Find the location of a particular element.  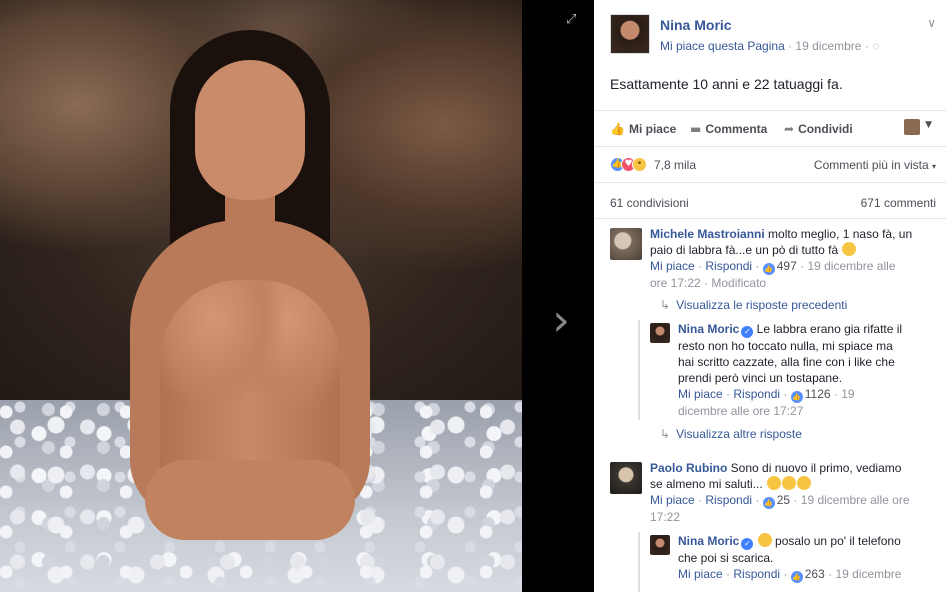

next-photo-arrow-icon: › is located at coordinates (561, 321).